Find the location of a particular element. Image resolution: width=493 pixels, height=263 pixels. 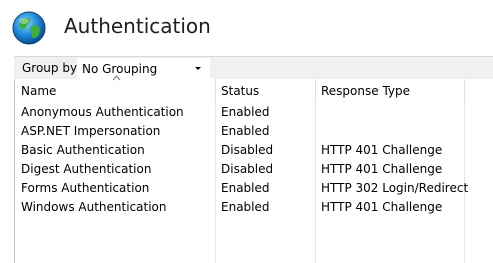

group-by-value: No Grouping is located at coordinates (120, 69).